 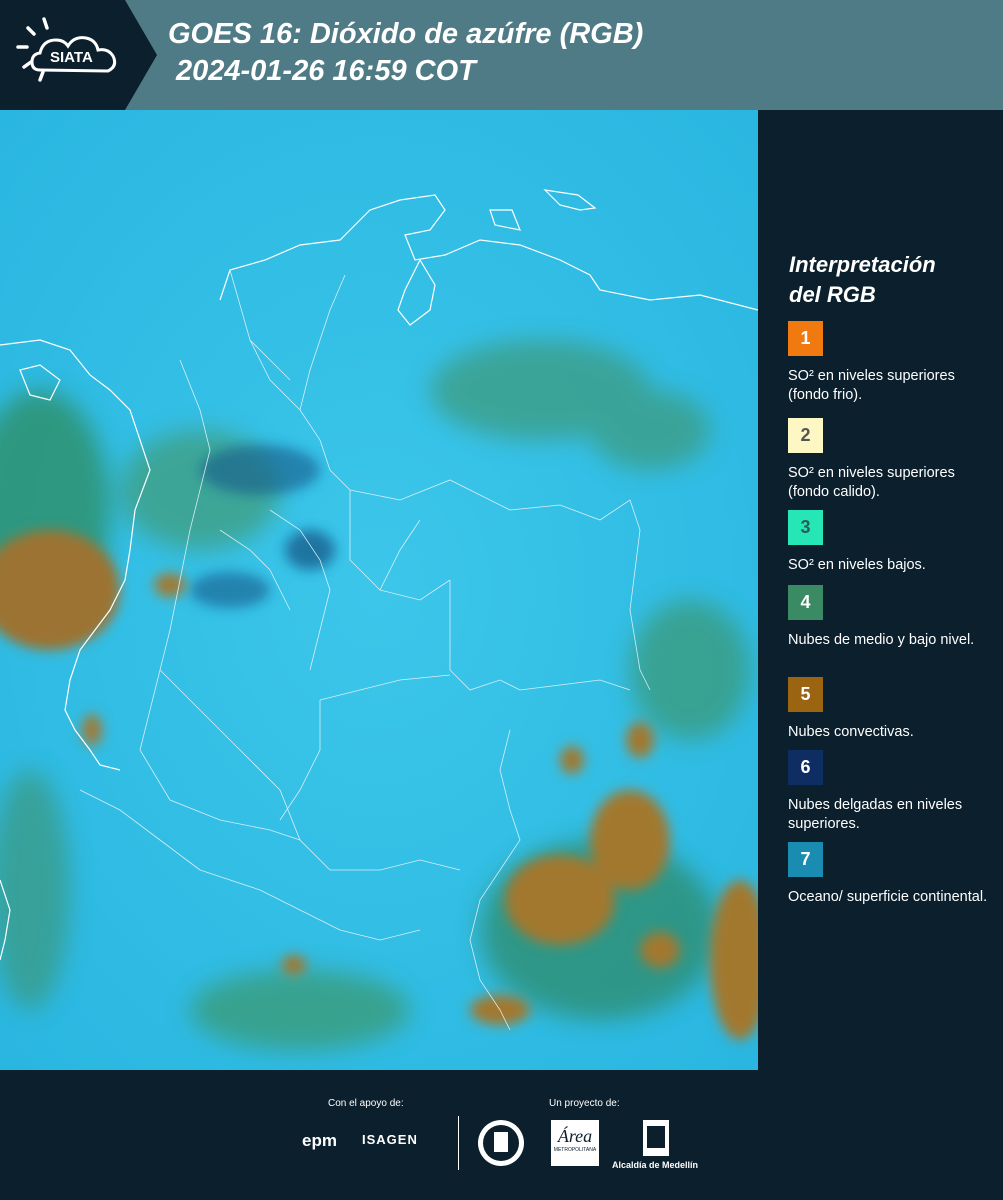 I want to click on legend-swatch: 2, so click(x=805, y=435).